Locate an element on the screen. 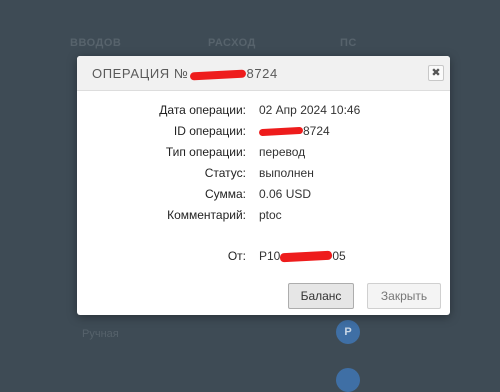  field-value: 02 Апр 2024 10:46 is located at coordinates (310, 110).